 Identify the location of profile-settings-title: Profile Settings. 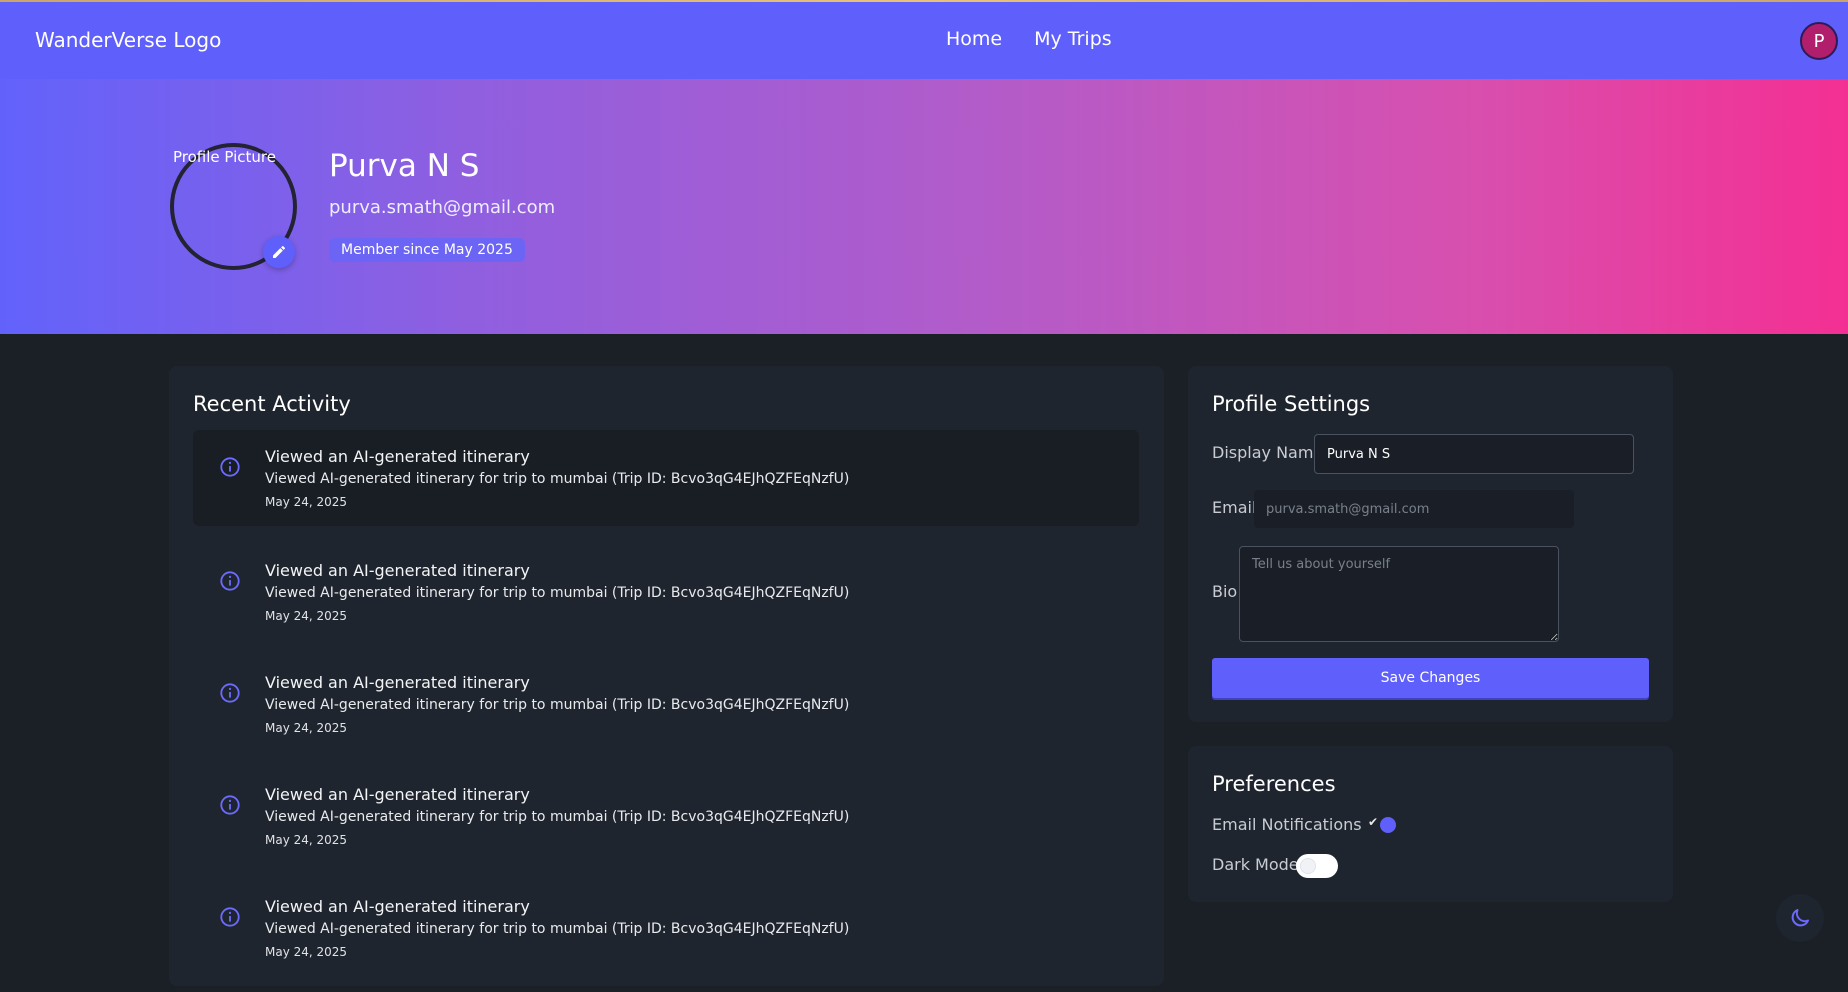
(1291, 404).